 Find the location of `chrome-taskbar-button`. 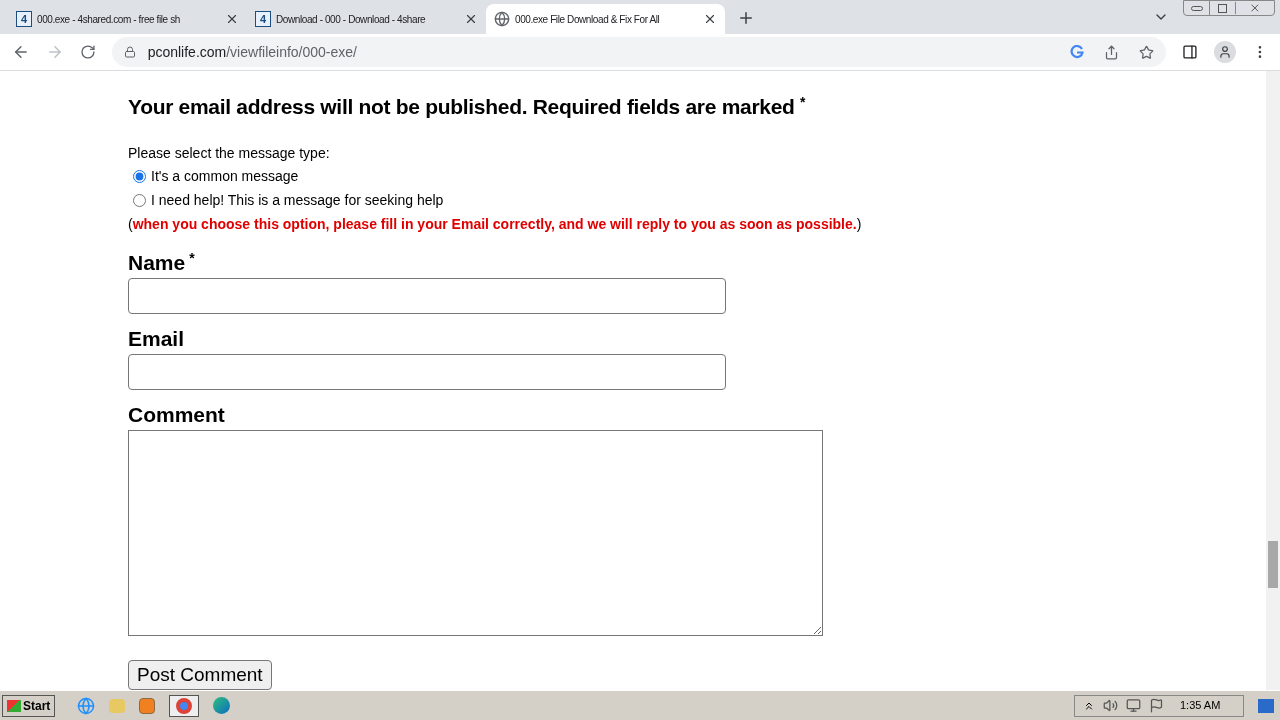

chrome-taskbar-button is located at coordinates (184, 705).